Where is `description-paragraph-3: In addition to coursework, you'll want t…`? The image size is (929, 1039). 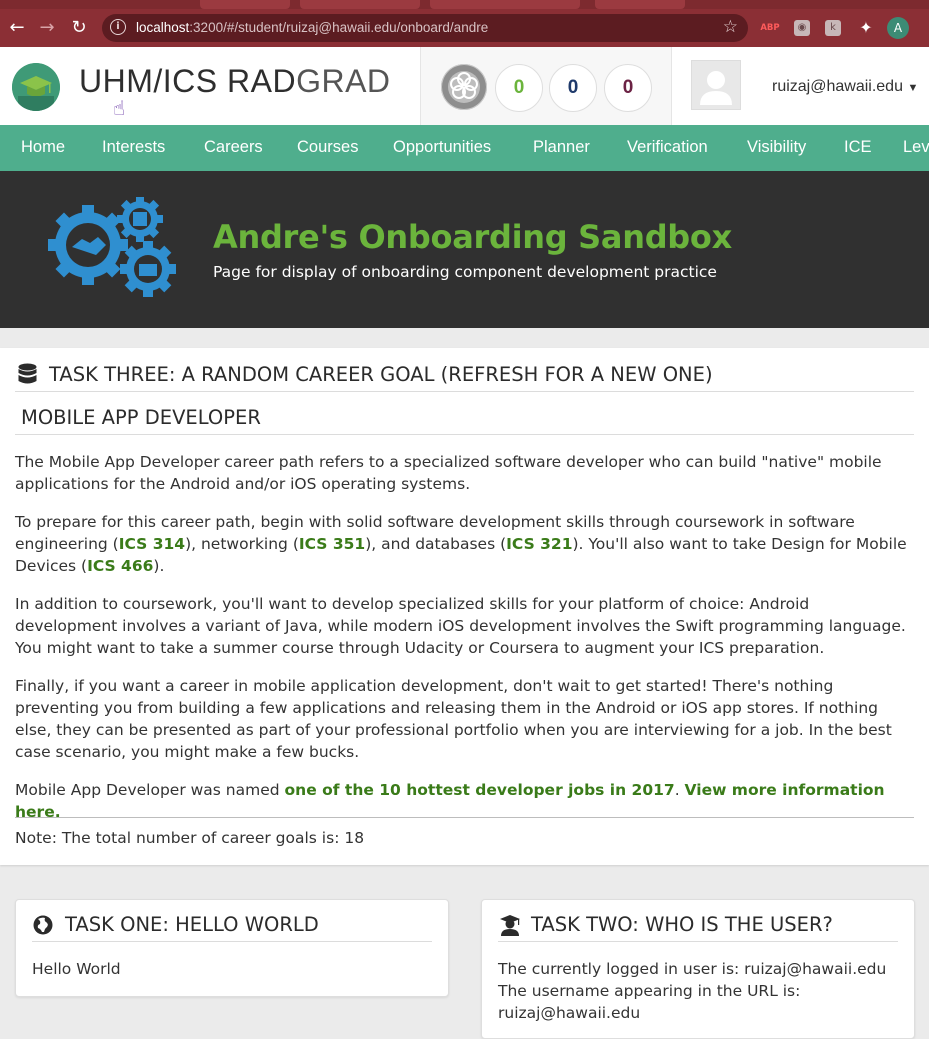 description-paragraph-3: In addition to coursework, you'll want t… is located at coordinates (460, 626).